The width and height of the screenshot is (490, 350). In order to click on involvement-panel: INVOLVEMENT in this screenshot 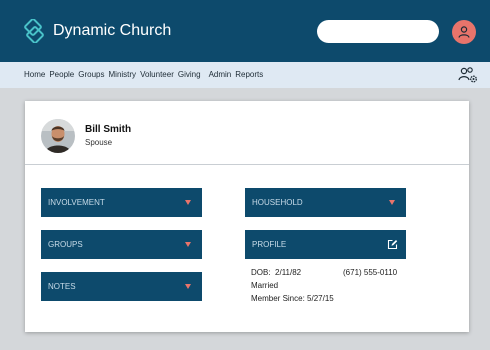, I will do `click(121, 202)`.